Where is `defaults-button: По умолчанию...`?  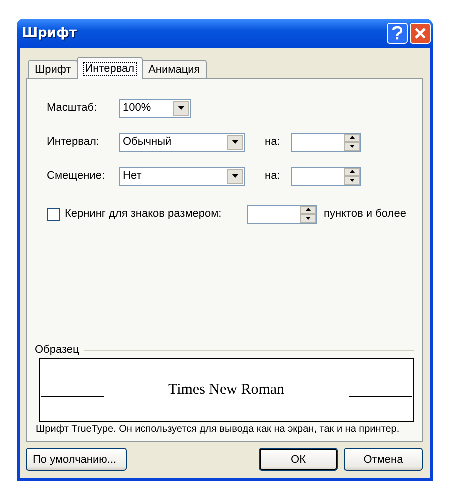 defaults-button: По умолчанию... is located at coordinates (76, 459).